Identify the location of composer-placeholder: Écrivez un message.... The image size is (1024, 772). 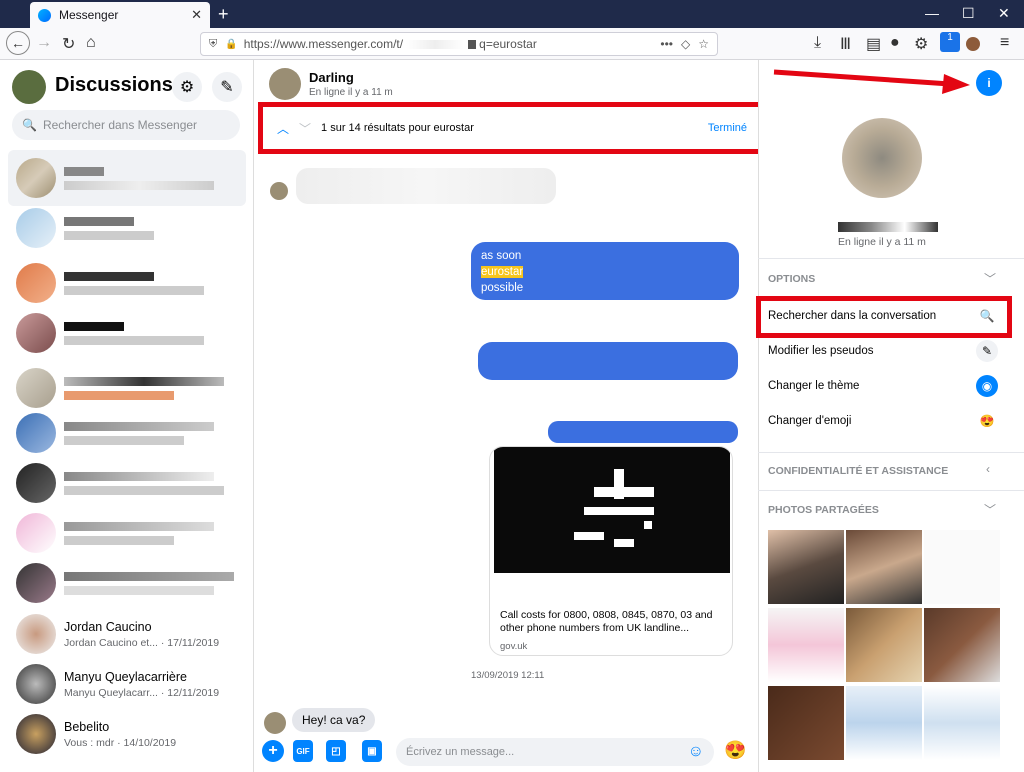
(460, 752).